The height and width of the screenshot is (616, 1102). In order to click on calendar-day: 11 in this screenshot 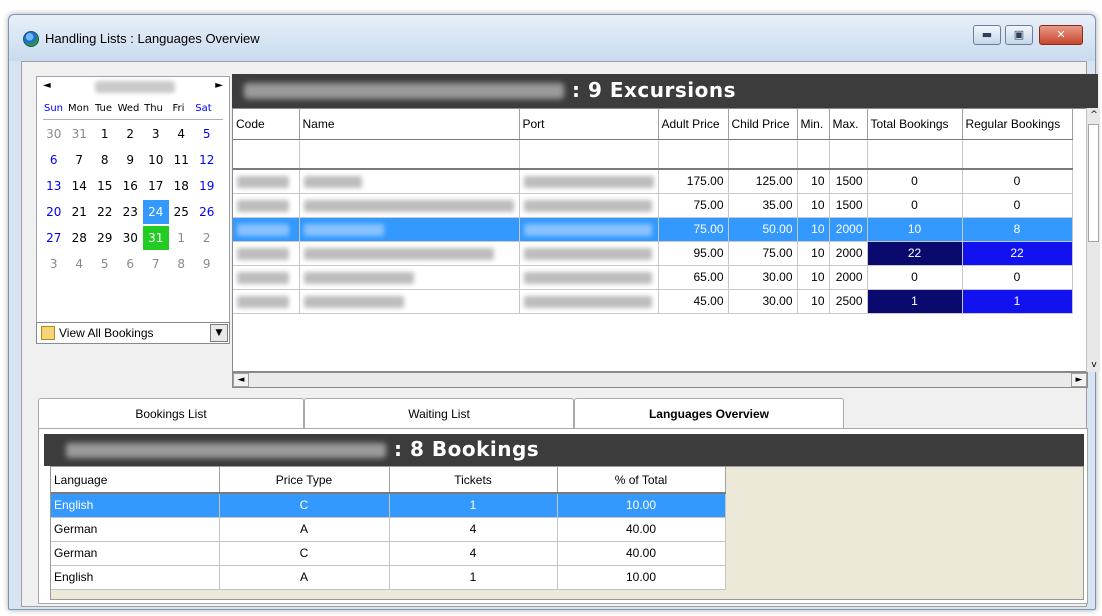, I will do `click(182, 160)`.